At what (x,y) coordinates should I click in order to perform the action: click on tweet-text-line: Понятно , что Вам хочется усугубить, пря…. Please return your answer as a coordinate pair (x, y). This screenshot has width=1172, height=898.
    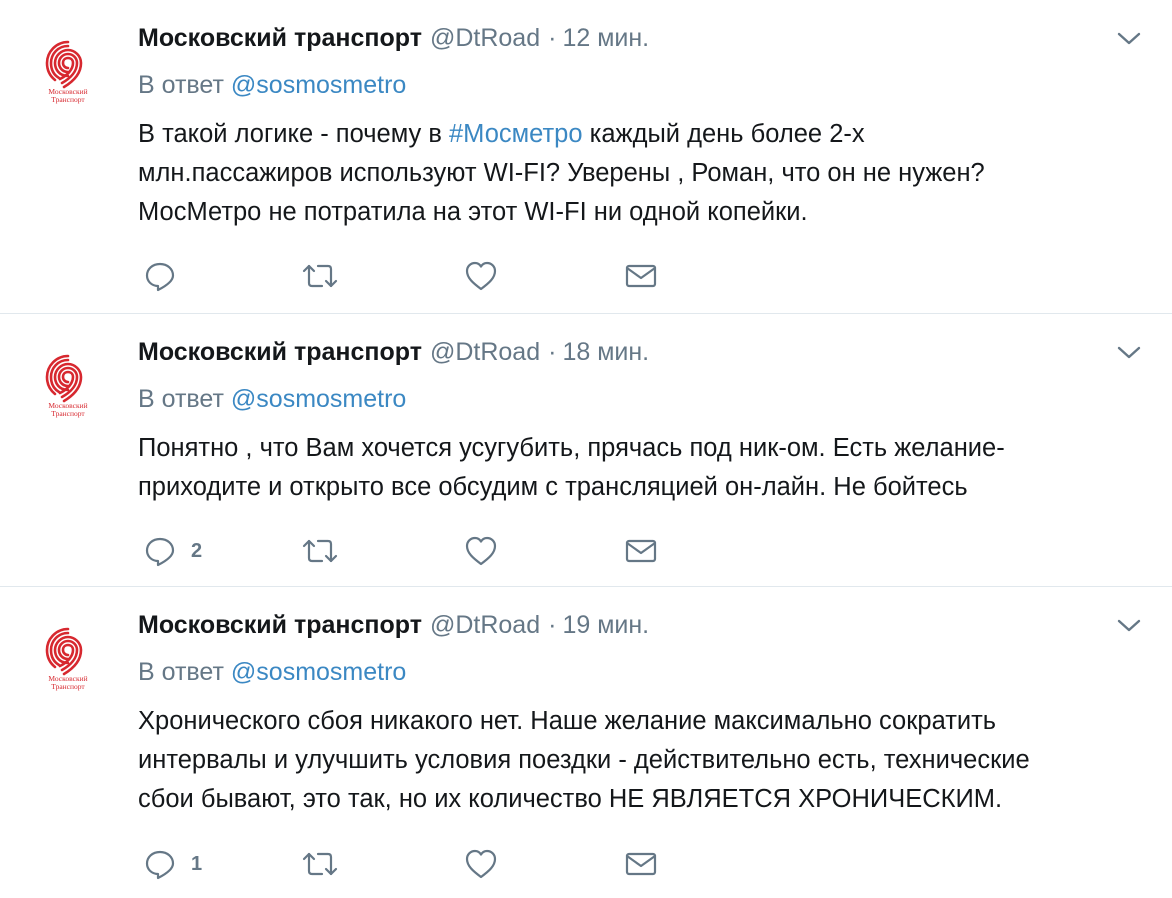
    Looking at the image, I should click on (643, 448).